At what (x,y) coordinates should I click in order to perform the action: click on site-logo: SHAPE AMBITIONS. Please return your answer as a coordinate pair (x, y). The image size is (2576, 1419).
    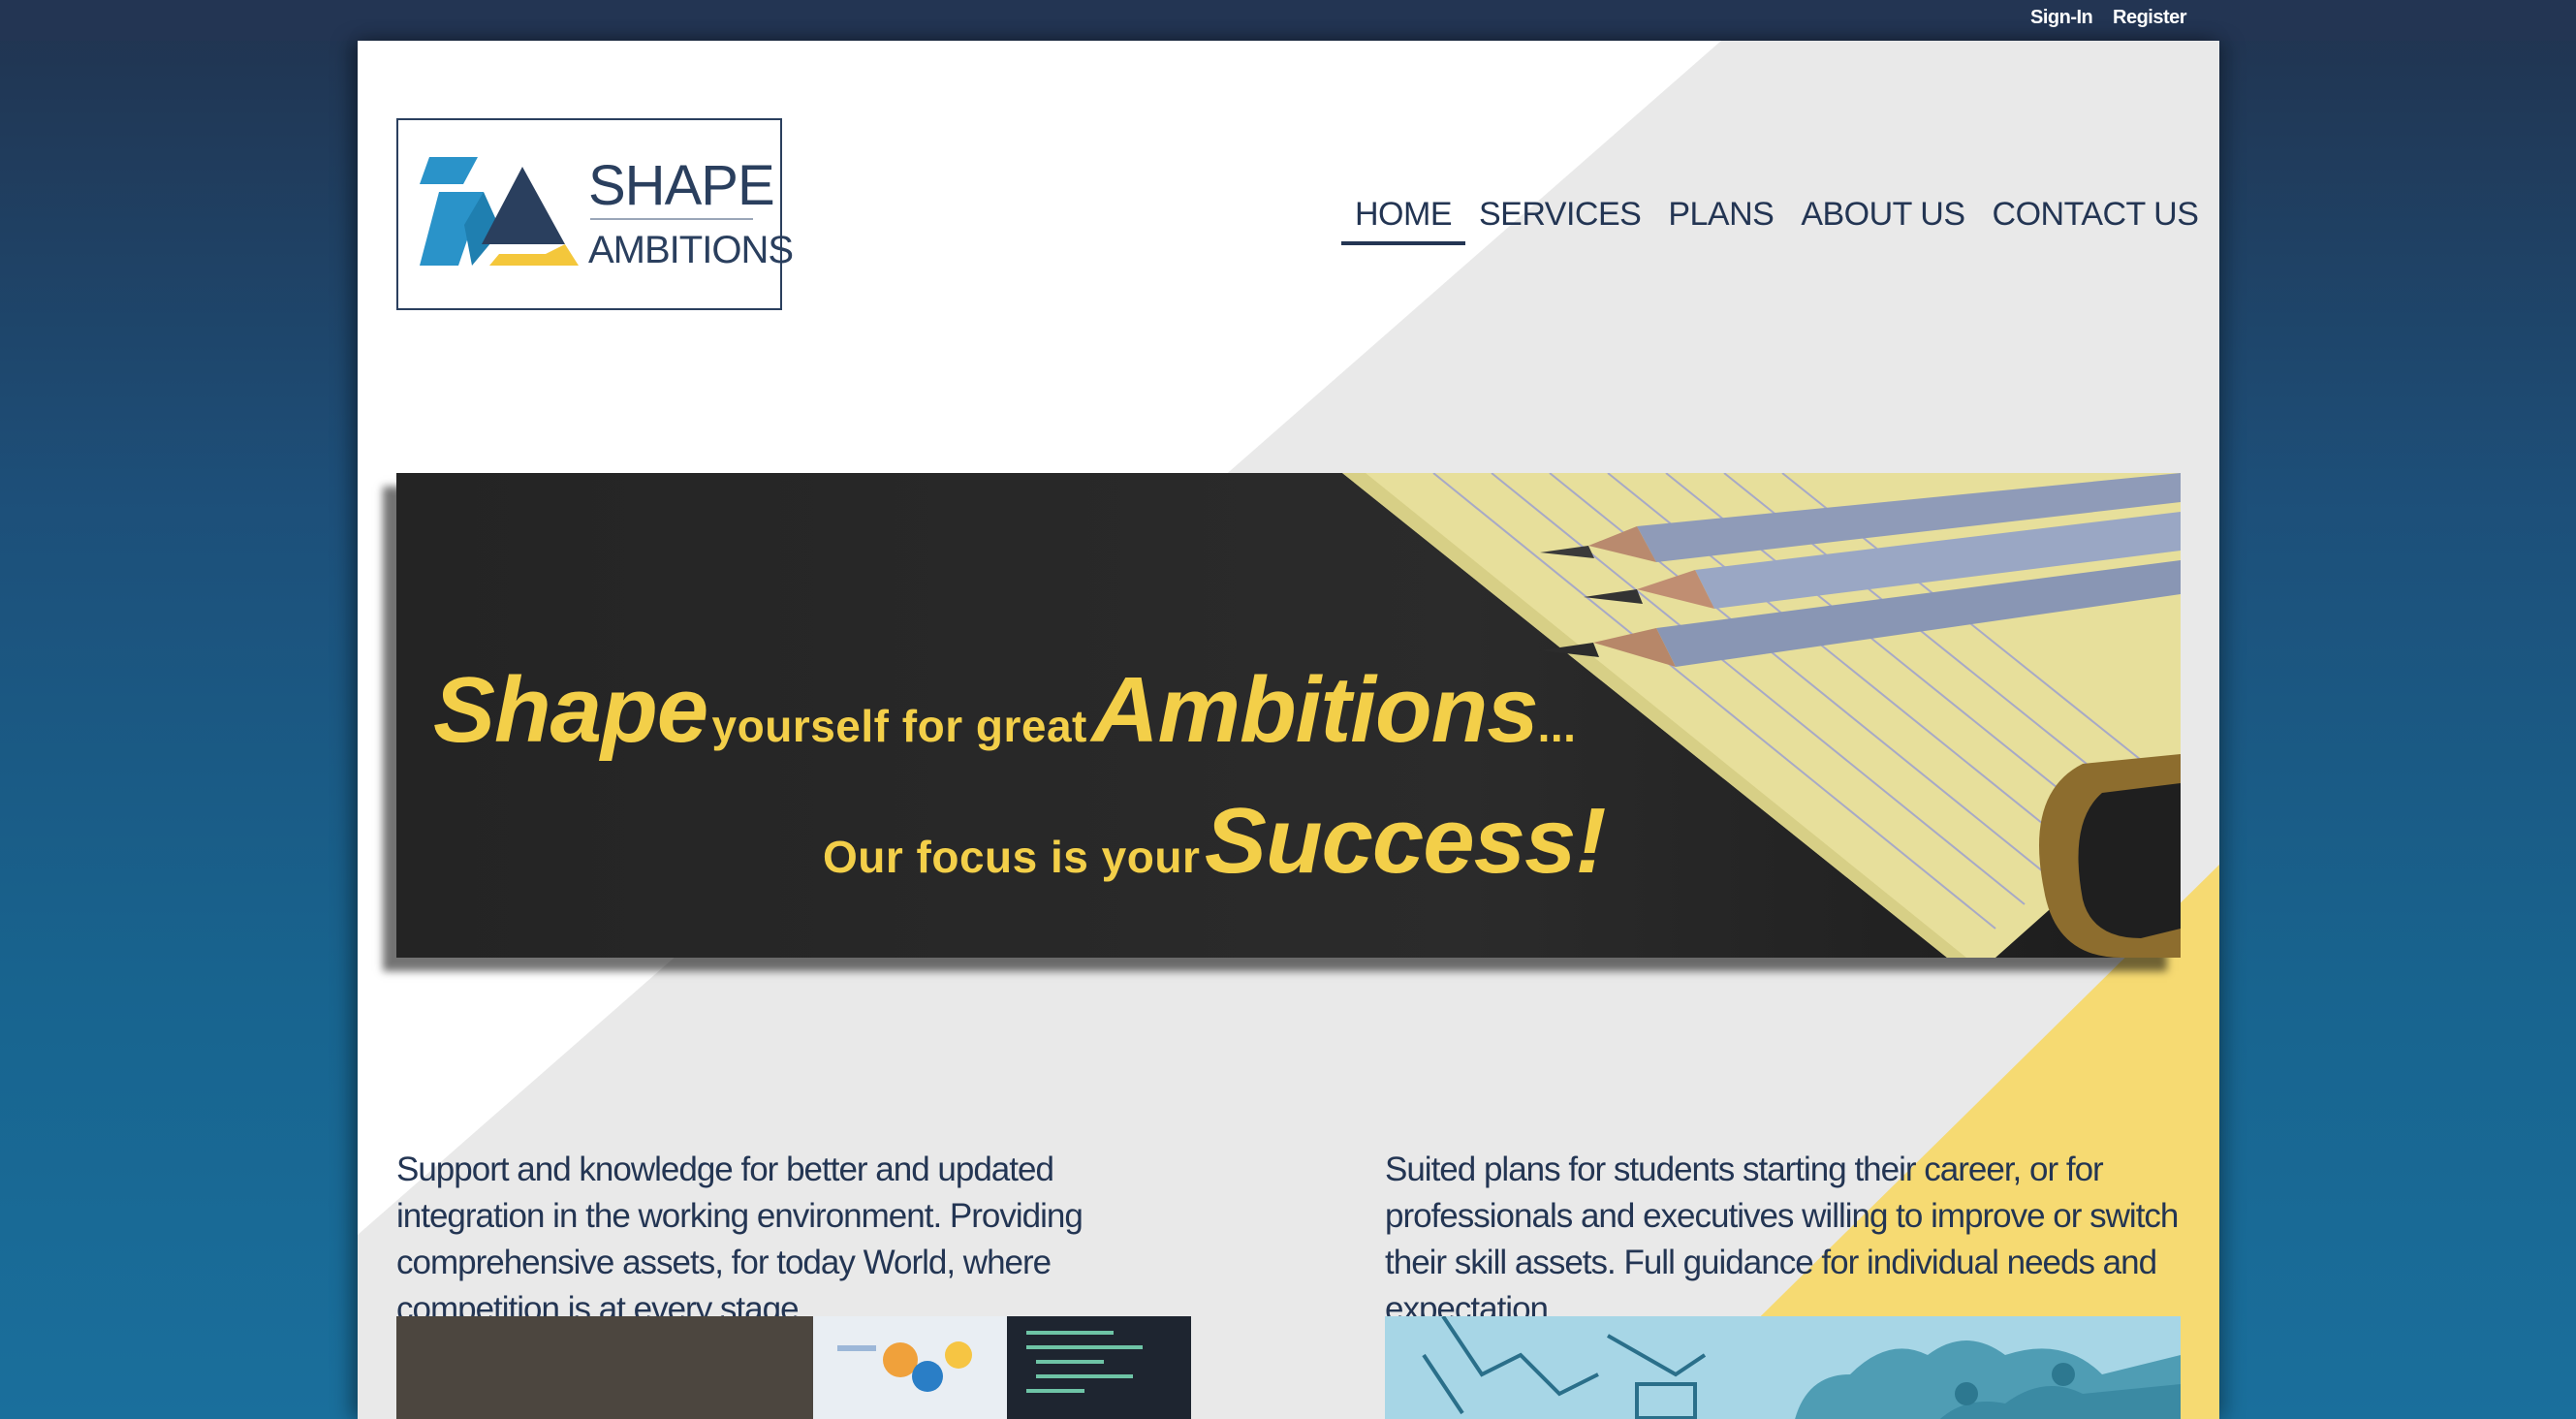
    Looking at the image, I should click on (595, 214).